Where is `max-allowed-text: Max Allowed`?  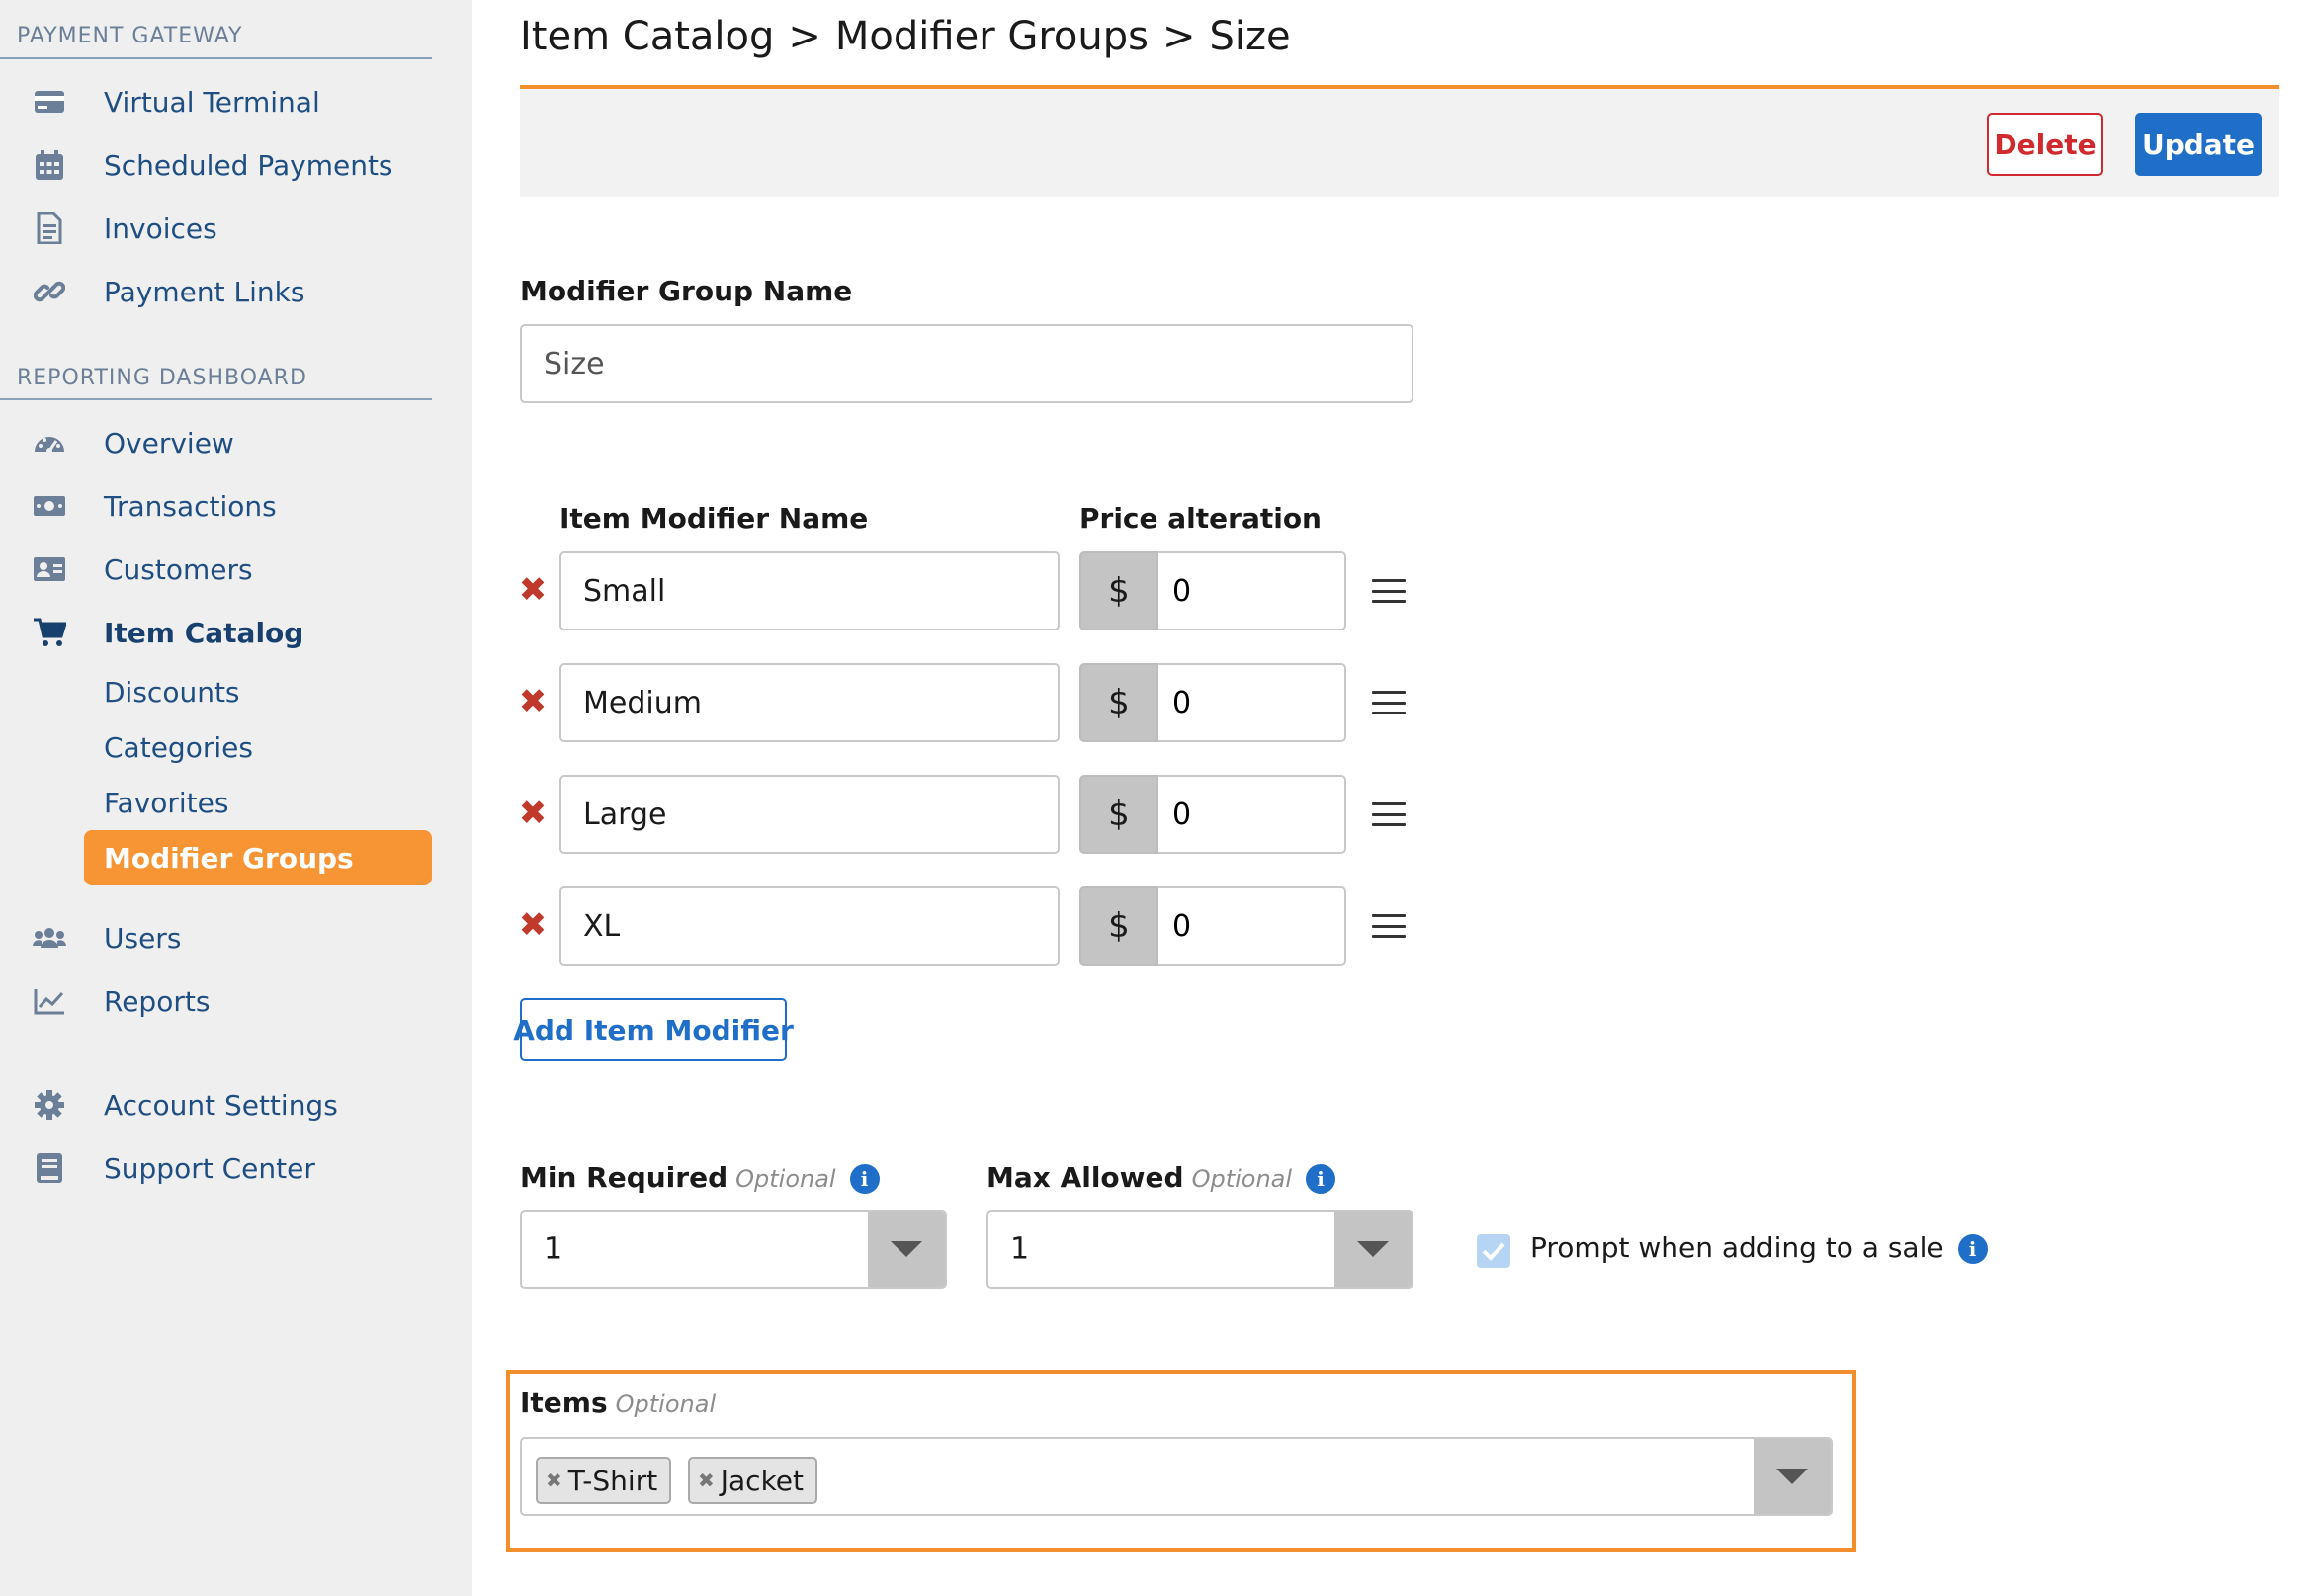 max-allowed-text: Max Allowed is located at coordinates (1085, 1177).